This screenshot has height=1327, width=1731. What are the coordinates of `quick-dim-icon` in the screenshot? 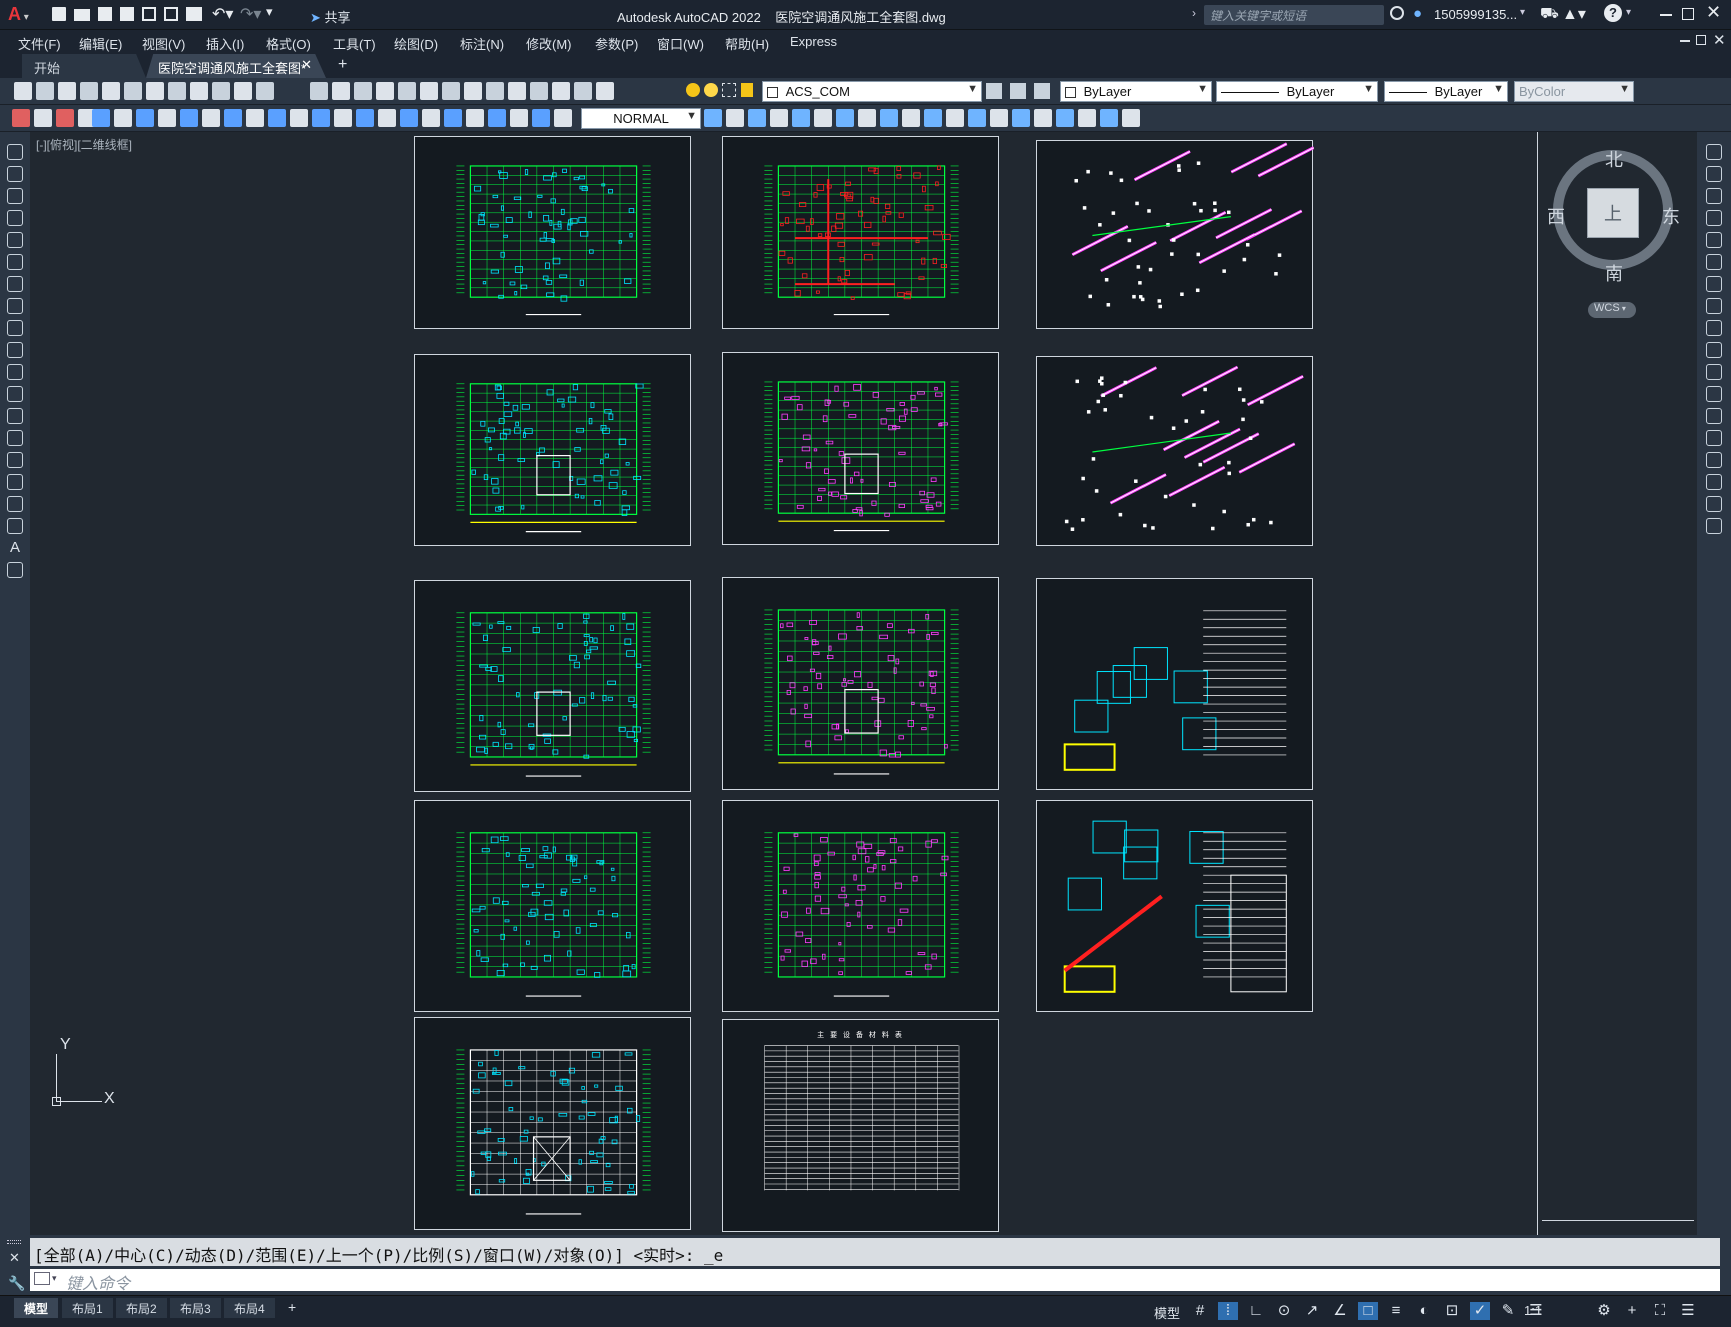 It's located at (277, 118).